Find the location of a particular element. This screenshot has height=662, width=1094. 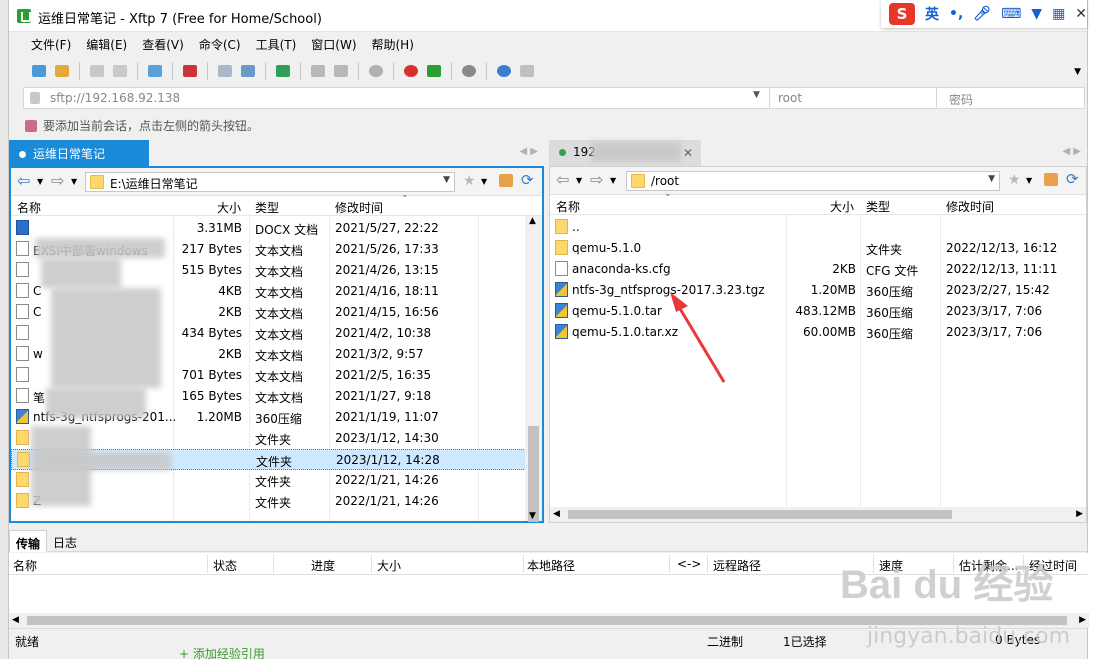

tcol-remote-path: 远程路径 is located at coordinates (737, 565).